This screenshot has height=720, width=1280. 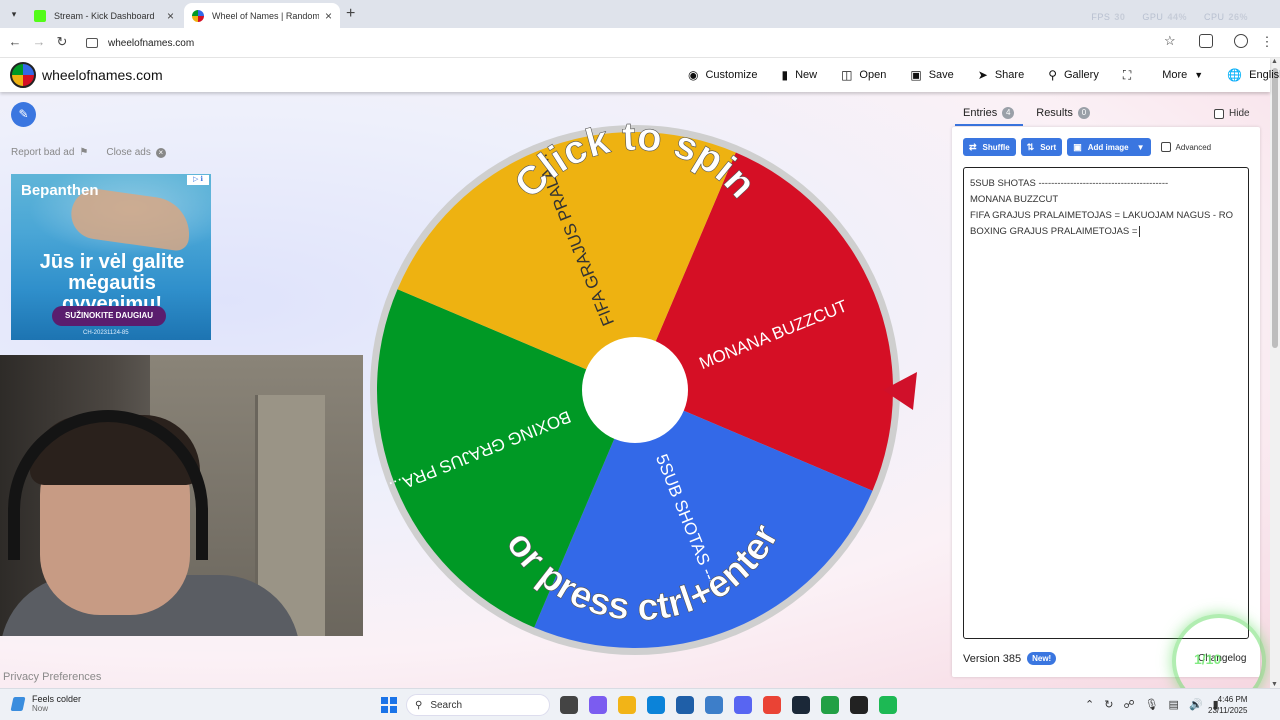 I want to click on profile-icon, so click(x=1241, y=41).